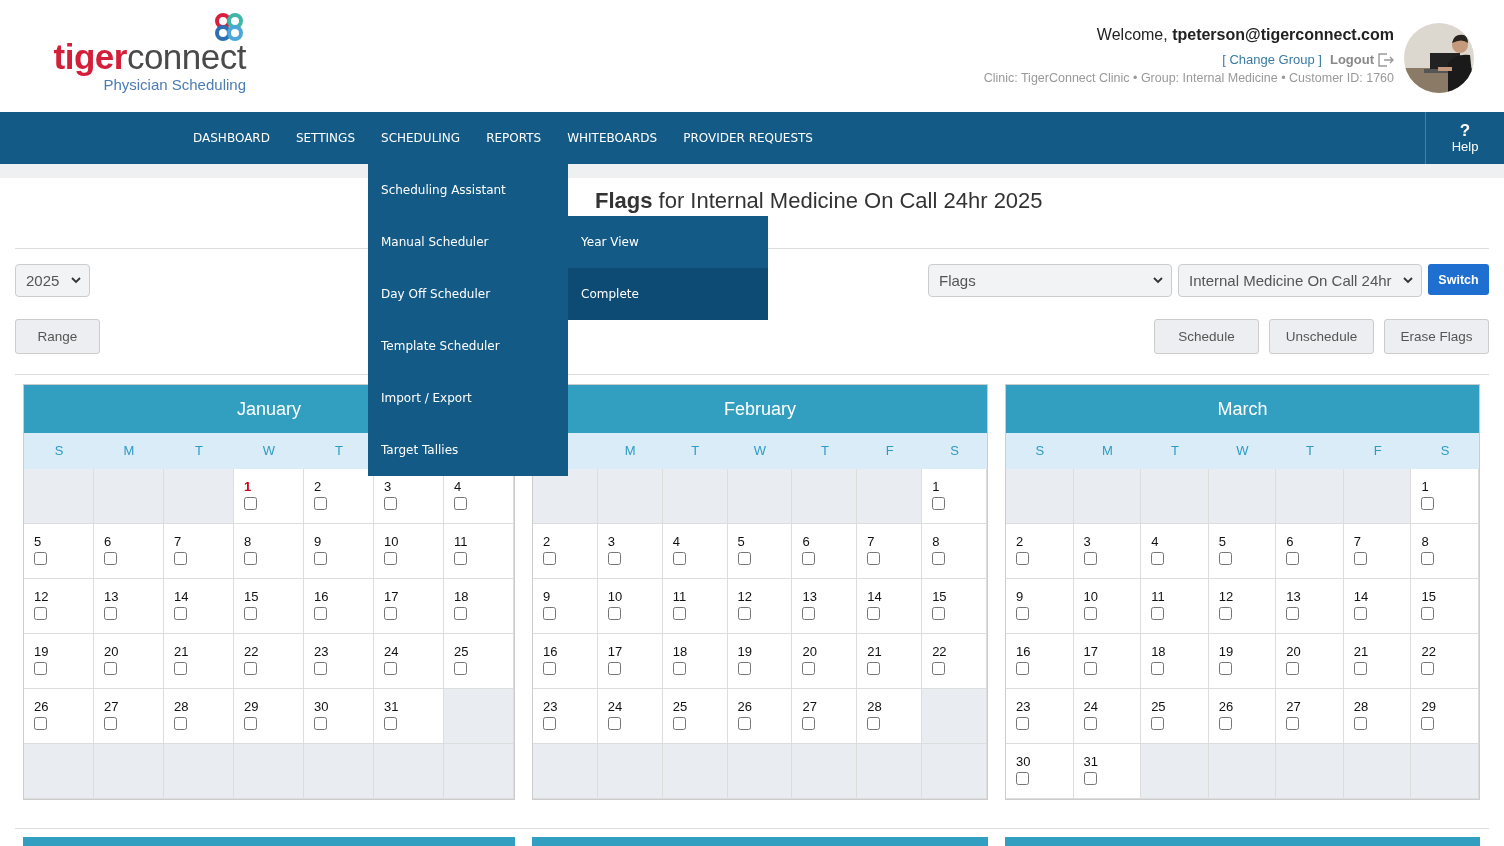 Image resolution: width=1504 pixels, height=846 pixels. What do you see at coordinates (1321, 336) in the screenshot?
I see `action-button: Unschedule` at bounding box center [1321, 336].